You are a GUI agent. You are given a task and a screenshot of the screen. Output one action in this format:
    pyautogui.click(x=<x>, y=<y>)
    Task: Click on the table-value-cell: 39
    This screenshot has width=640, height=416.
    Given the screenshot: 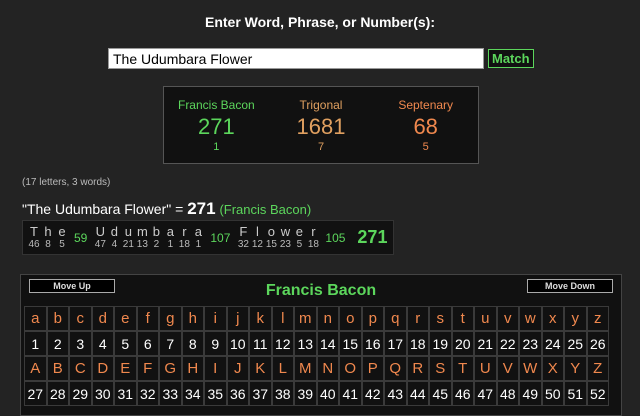 What is the action you would take?
    pyautogui.click(x=305, y=393)
    